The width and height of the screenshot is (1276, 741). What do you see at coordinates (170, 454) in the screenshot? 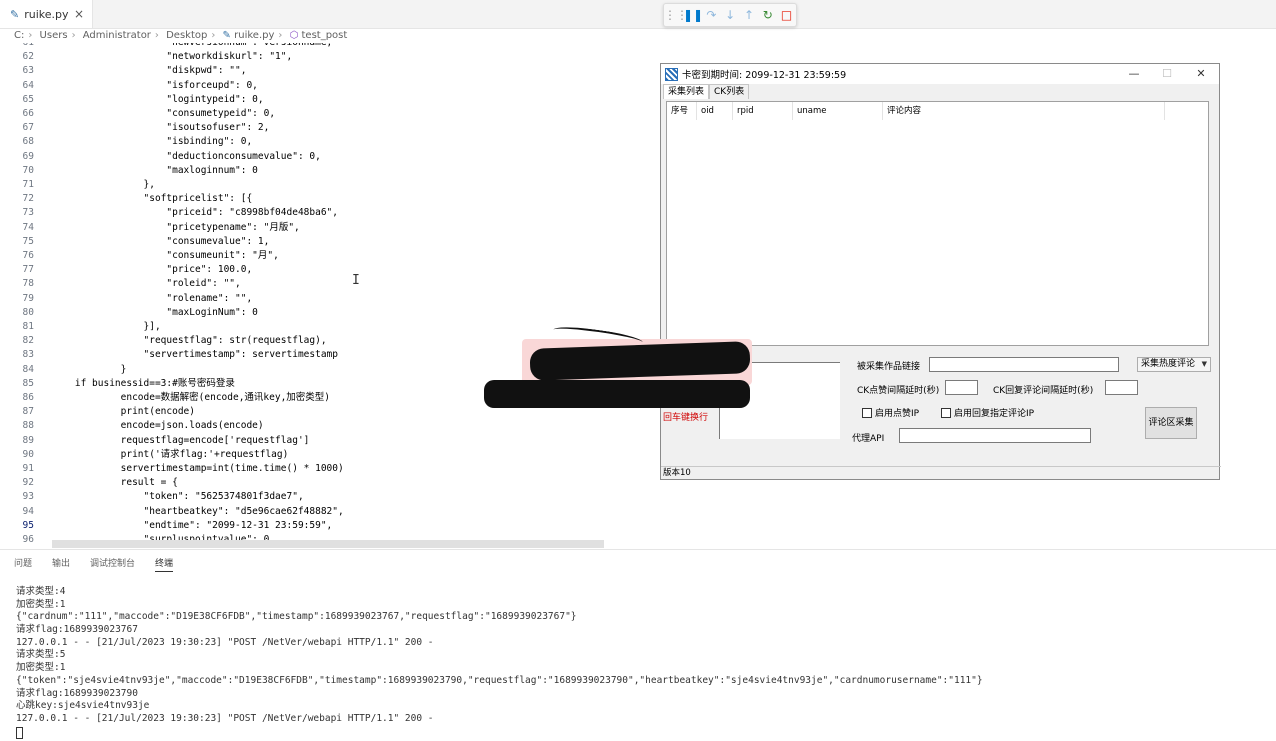
I see `code-text: print('请求flag:'+requestflag)` at bounding box center [170, 454].